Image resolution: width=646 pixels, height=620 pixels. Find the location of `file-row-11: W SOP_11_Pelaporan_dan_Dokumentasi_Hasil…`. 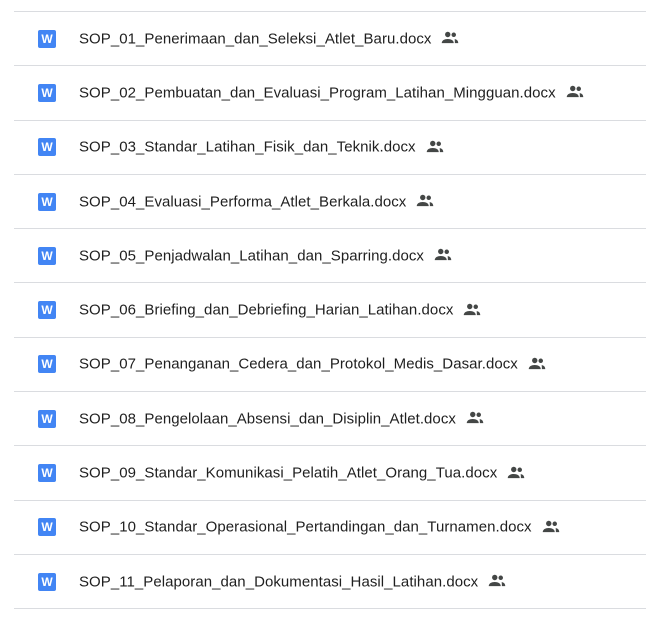

file-row-11: W SOP_11_Pelaporan_dan_Dokumentasi_Hasil… is located at coordinates (330, 582).